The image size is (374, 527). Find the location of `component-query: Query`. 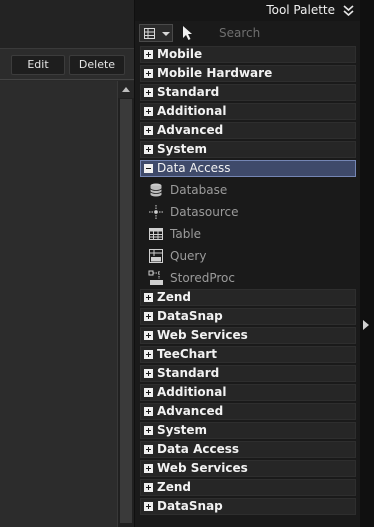

component-query: Query is located at coordinates (248, 256).